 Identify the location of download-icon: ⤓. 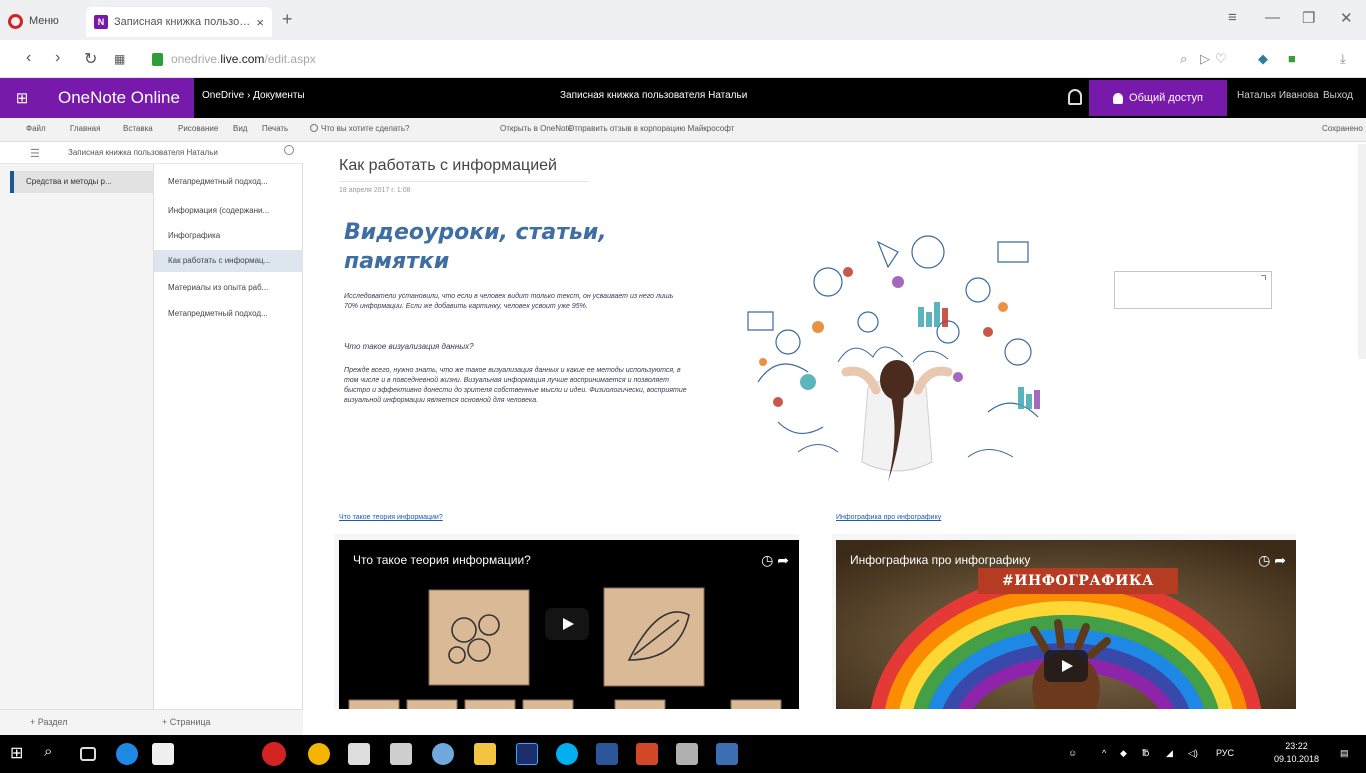
(1343, 59).